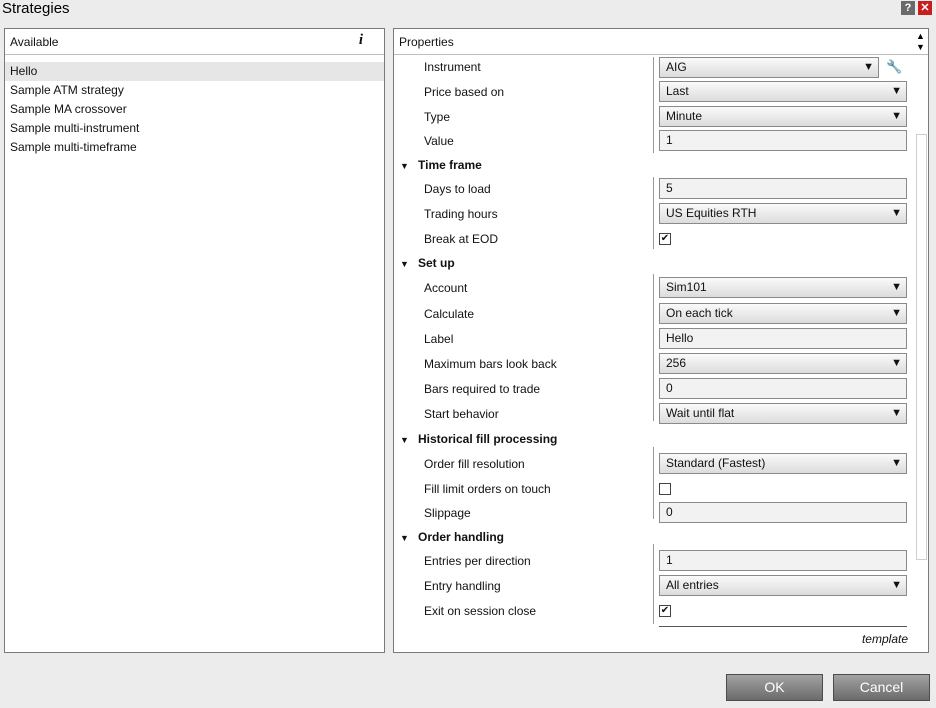 This screenshot has height=708, width=936. I want to click on available-header: Available i, so click(194, 42).